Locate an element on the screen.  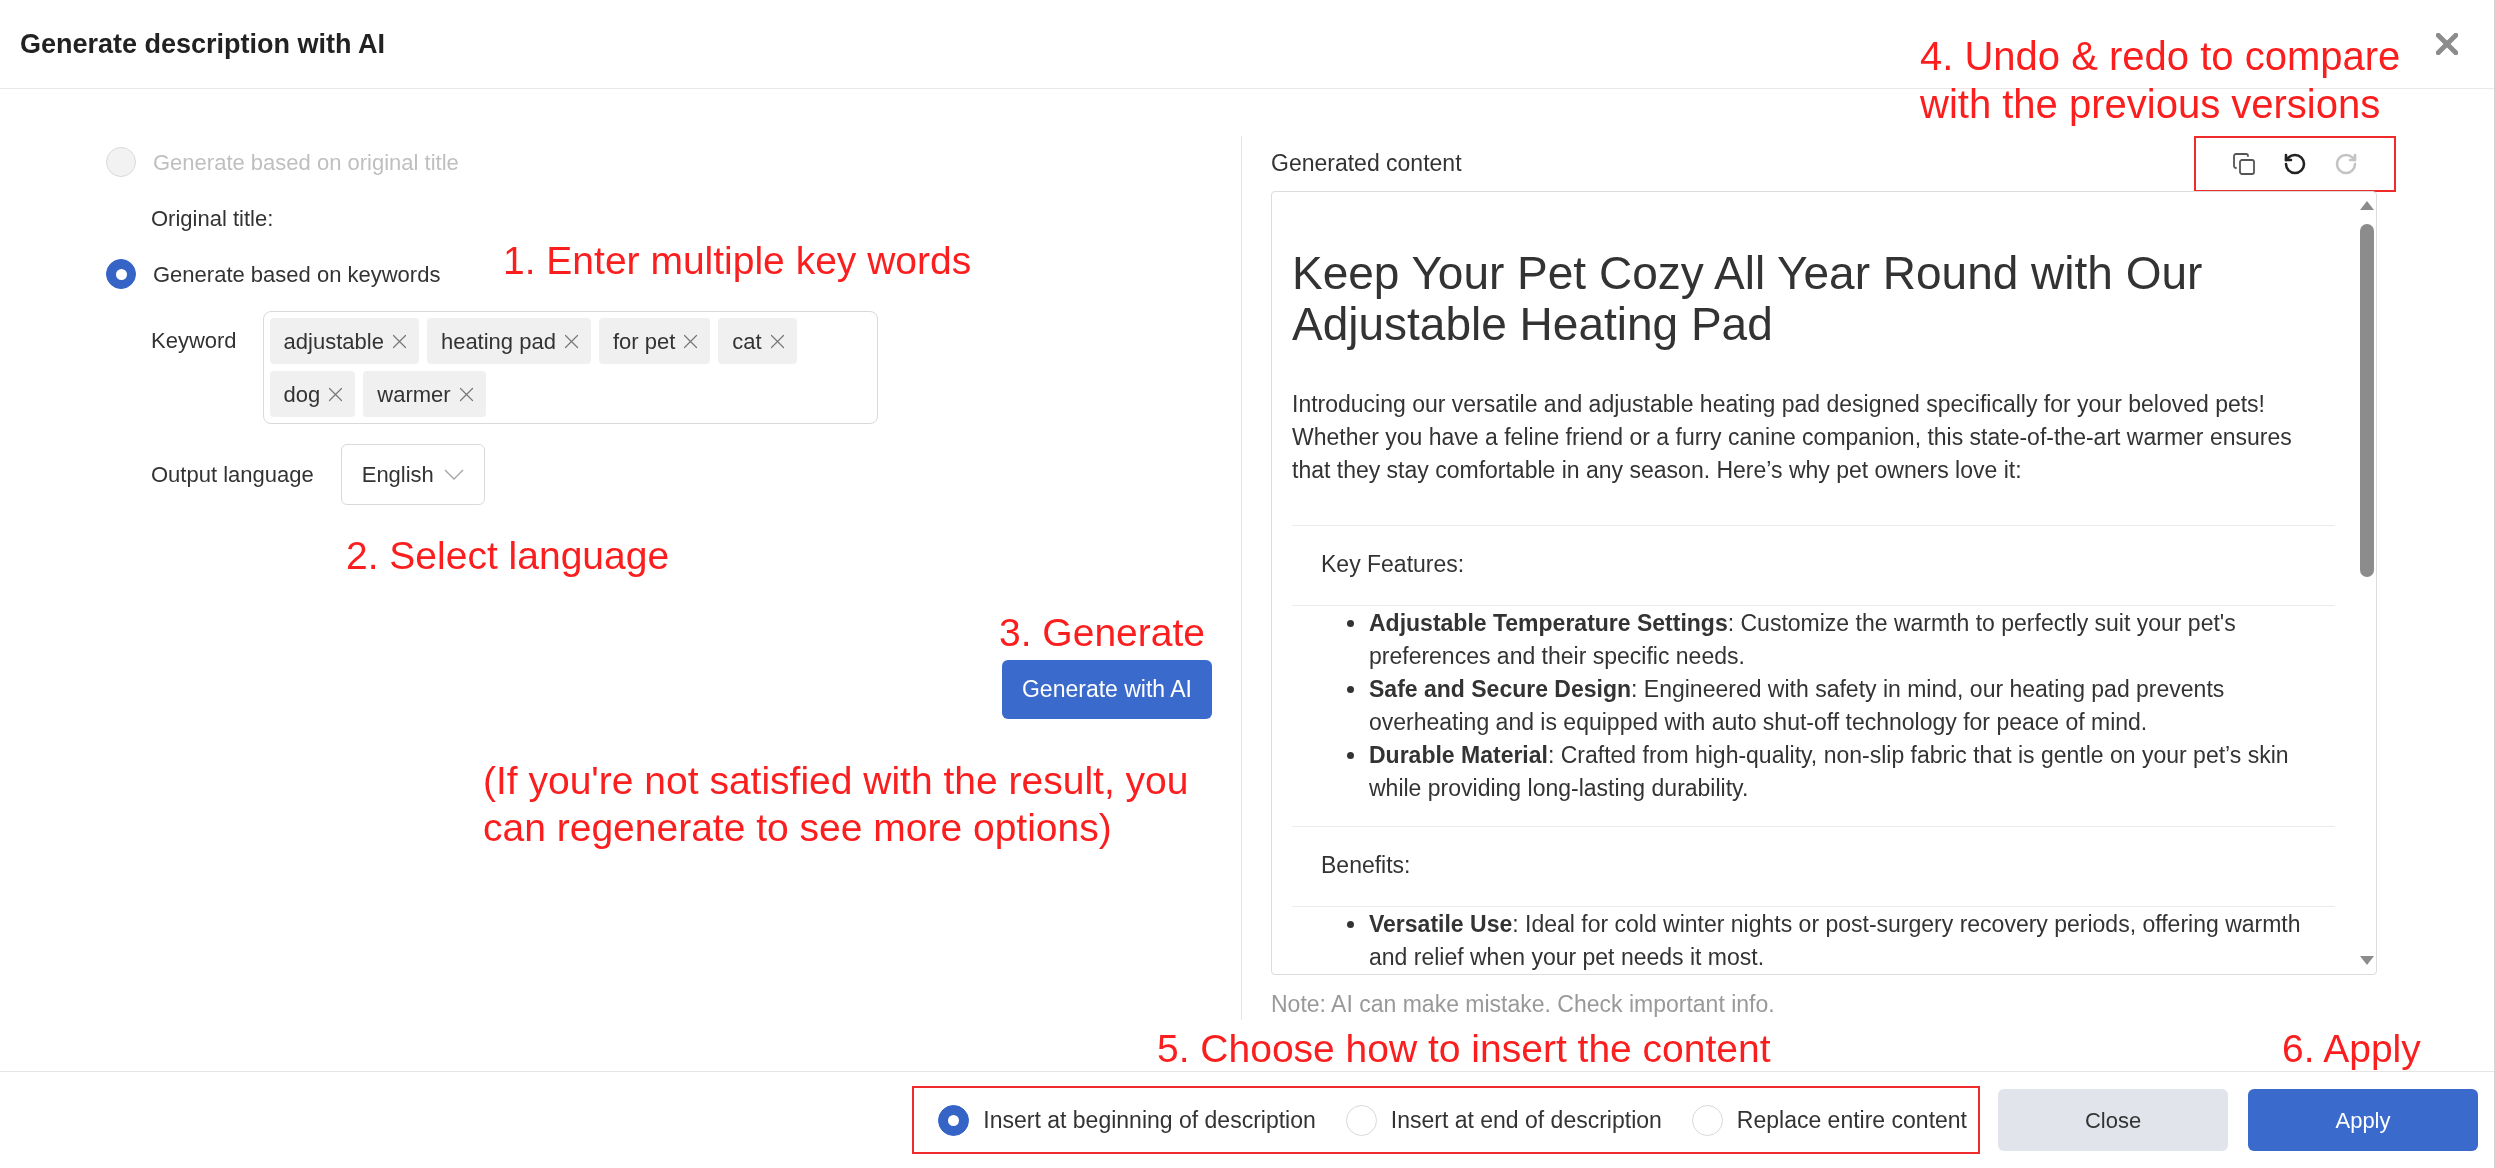
annotation-text: 1. Enter multiple key words is located at coordinates (737, 261).